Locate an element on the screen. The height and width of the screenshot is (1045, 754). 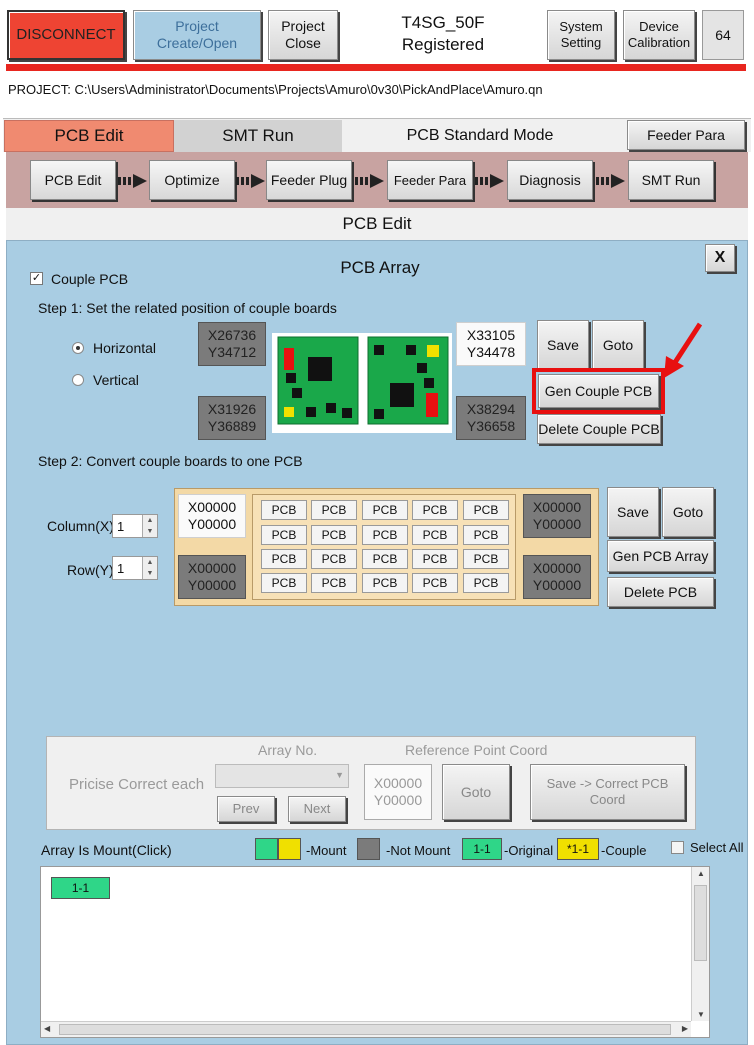
disconnect-button: DISCONNECT is located at coordinates (66, 35).